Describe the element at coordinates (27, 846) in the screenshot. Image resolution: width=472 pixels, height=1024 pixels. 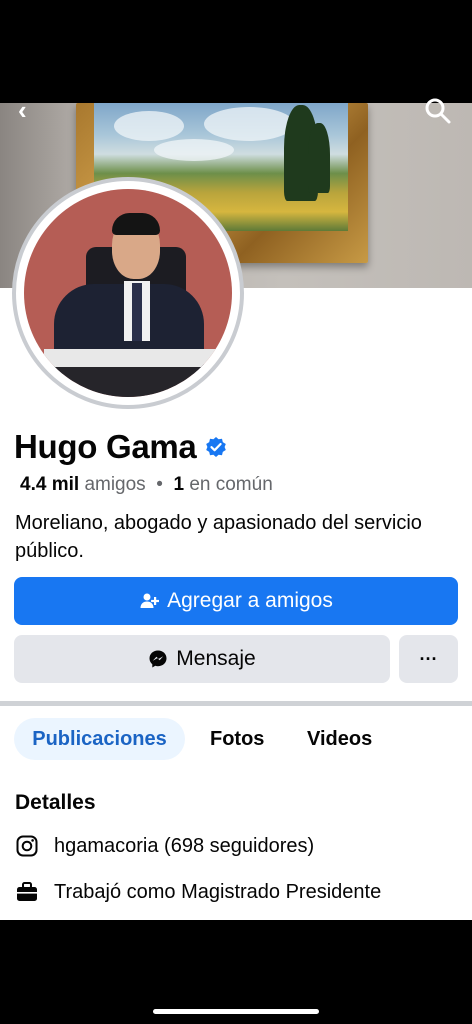
I see `instagram-icon` at that location.